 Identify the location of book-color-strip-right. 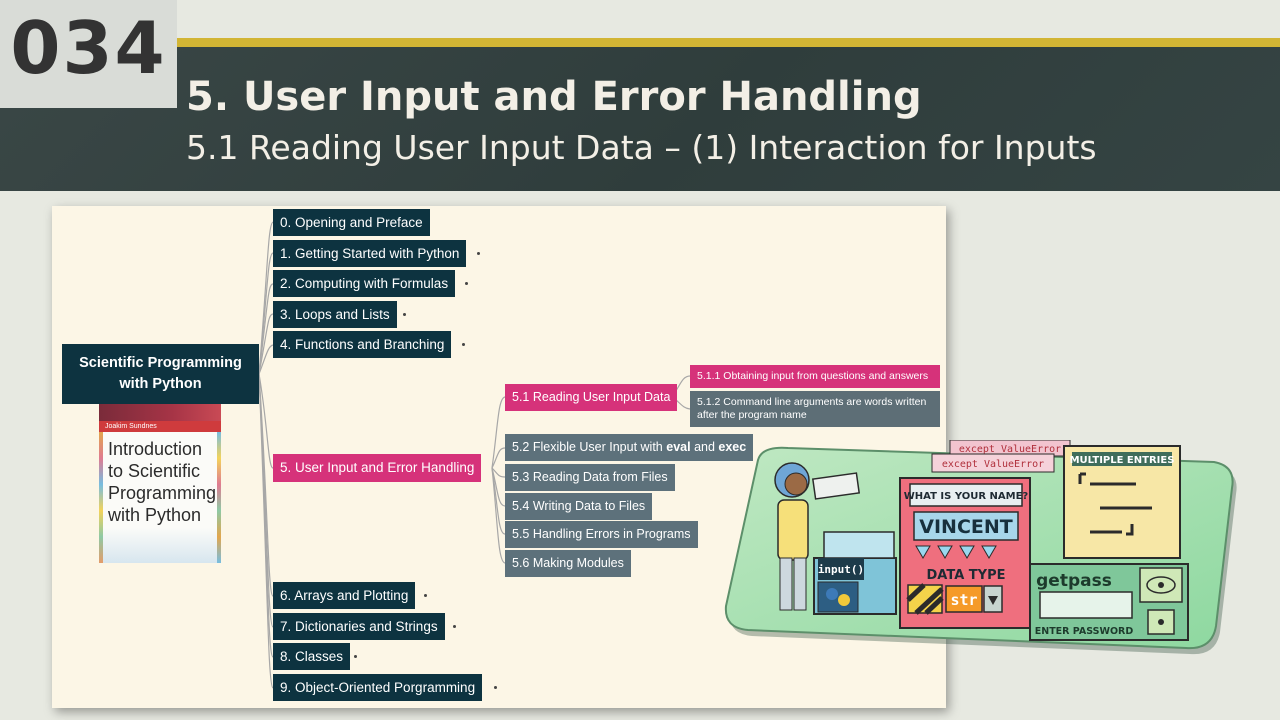
(219, 497).